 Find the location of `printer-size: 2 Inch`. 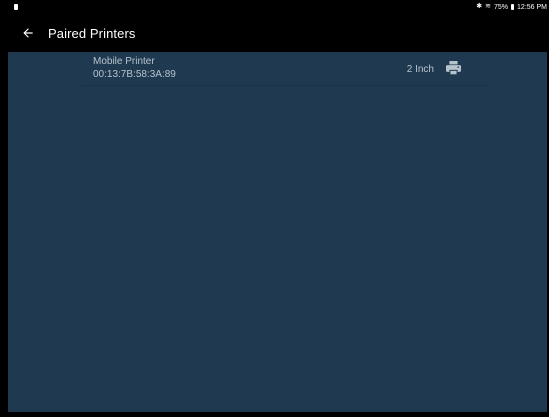

printer-size: 2 Inch is located at coordinates (420, 69).